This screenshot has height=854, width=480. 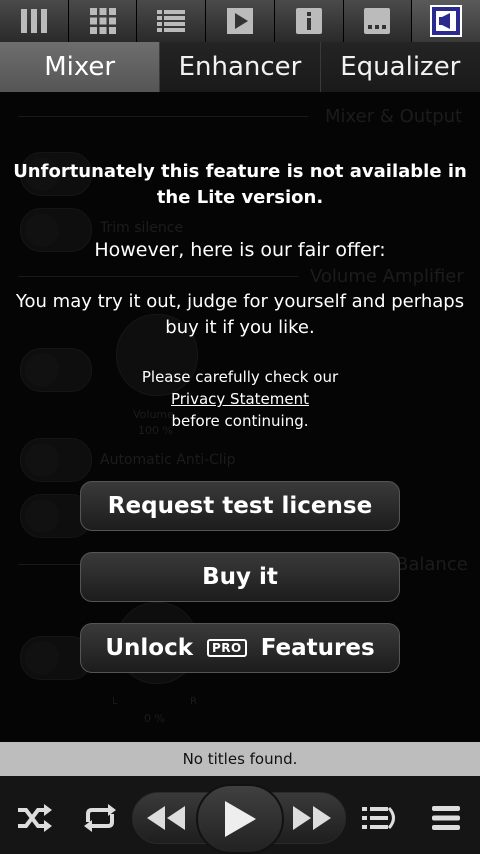 I want to click on play-button, so click(x=240, y=819).